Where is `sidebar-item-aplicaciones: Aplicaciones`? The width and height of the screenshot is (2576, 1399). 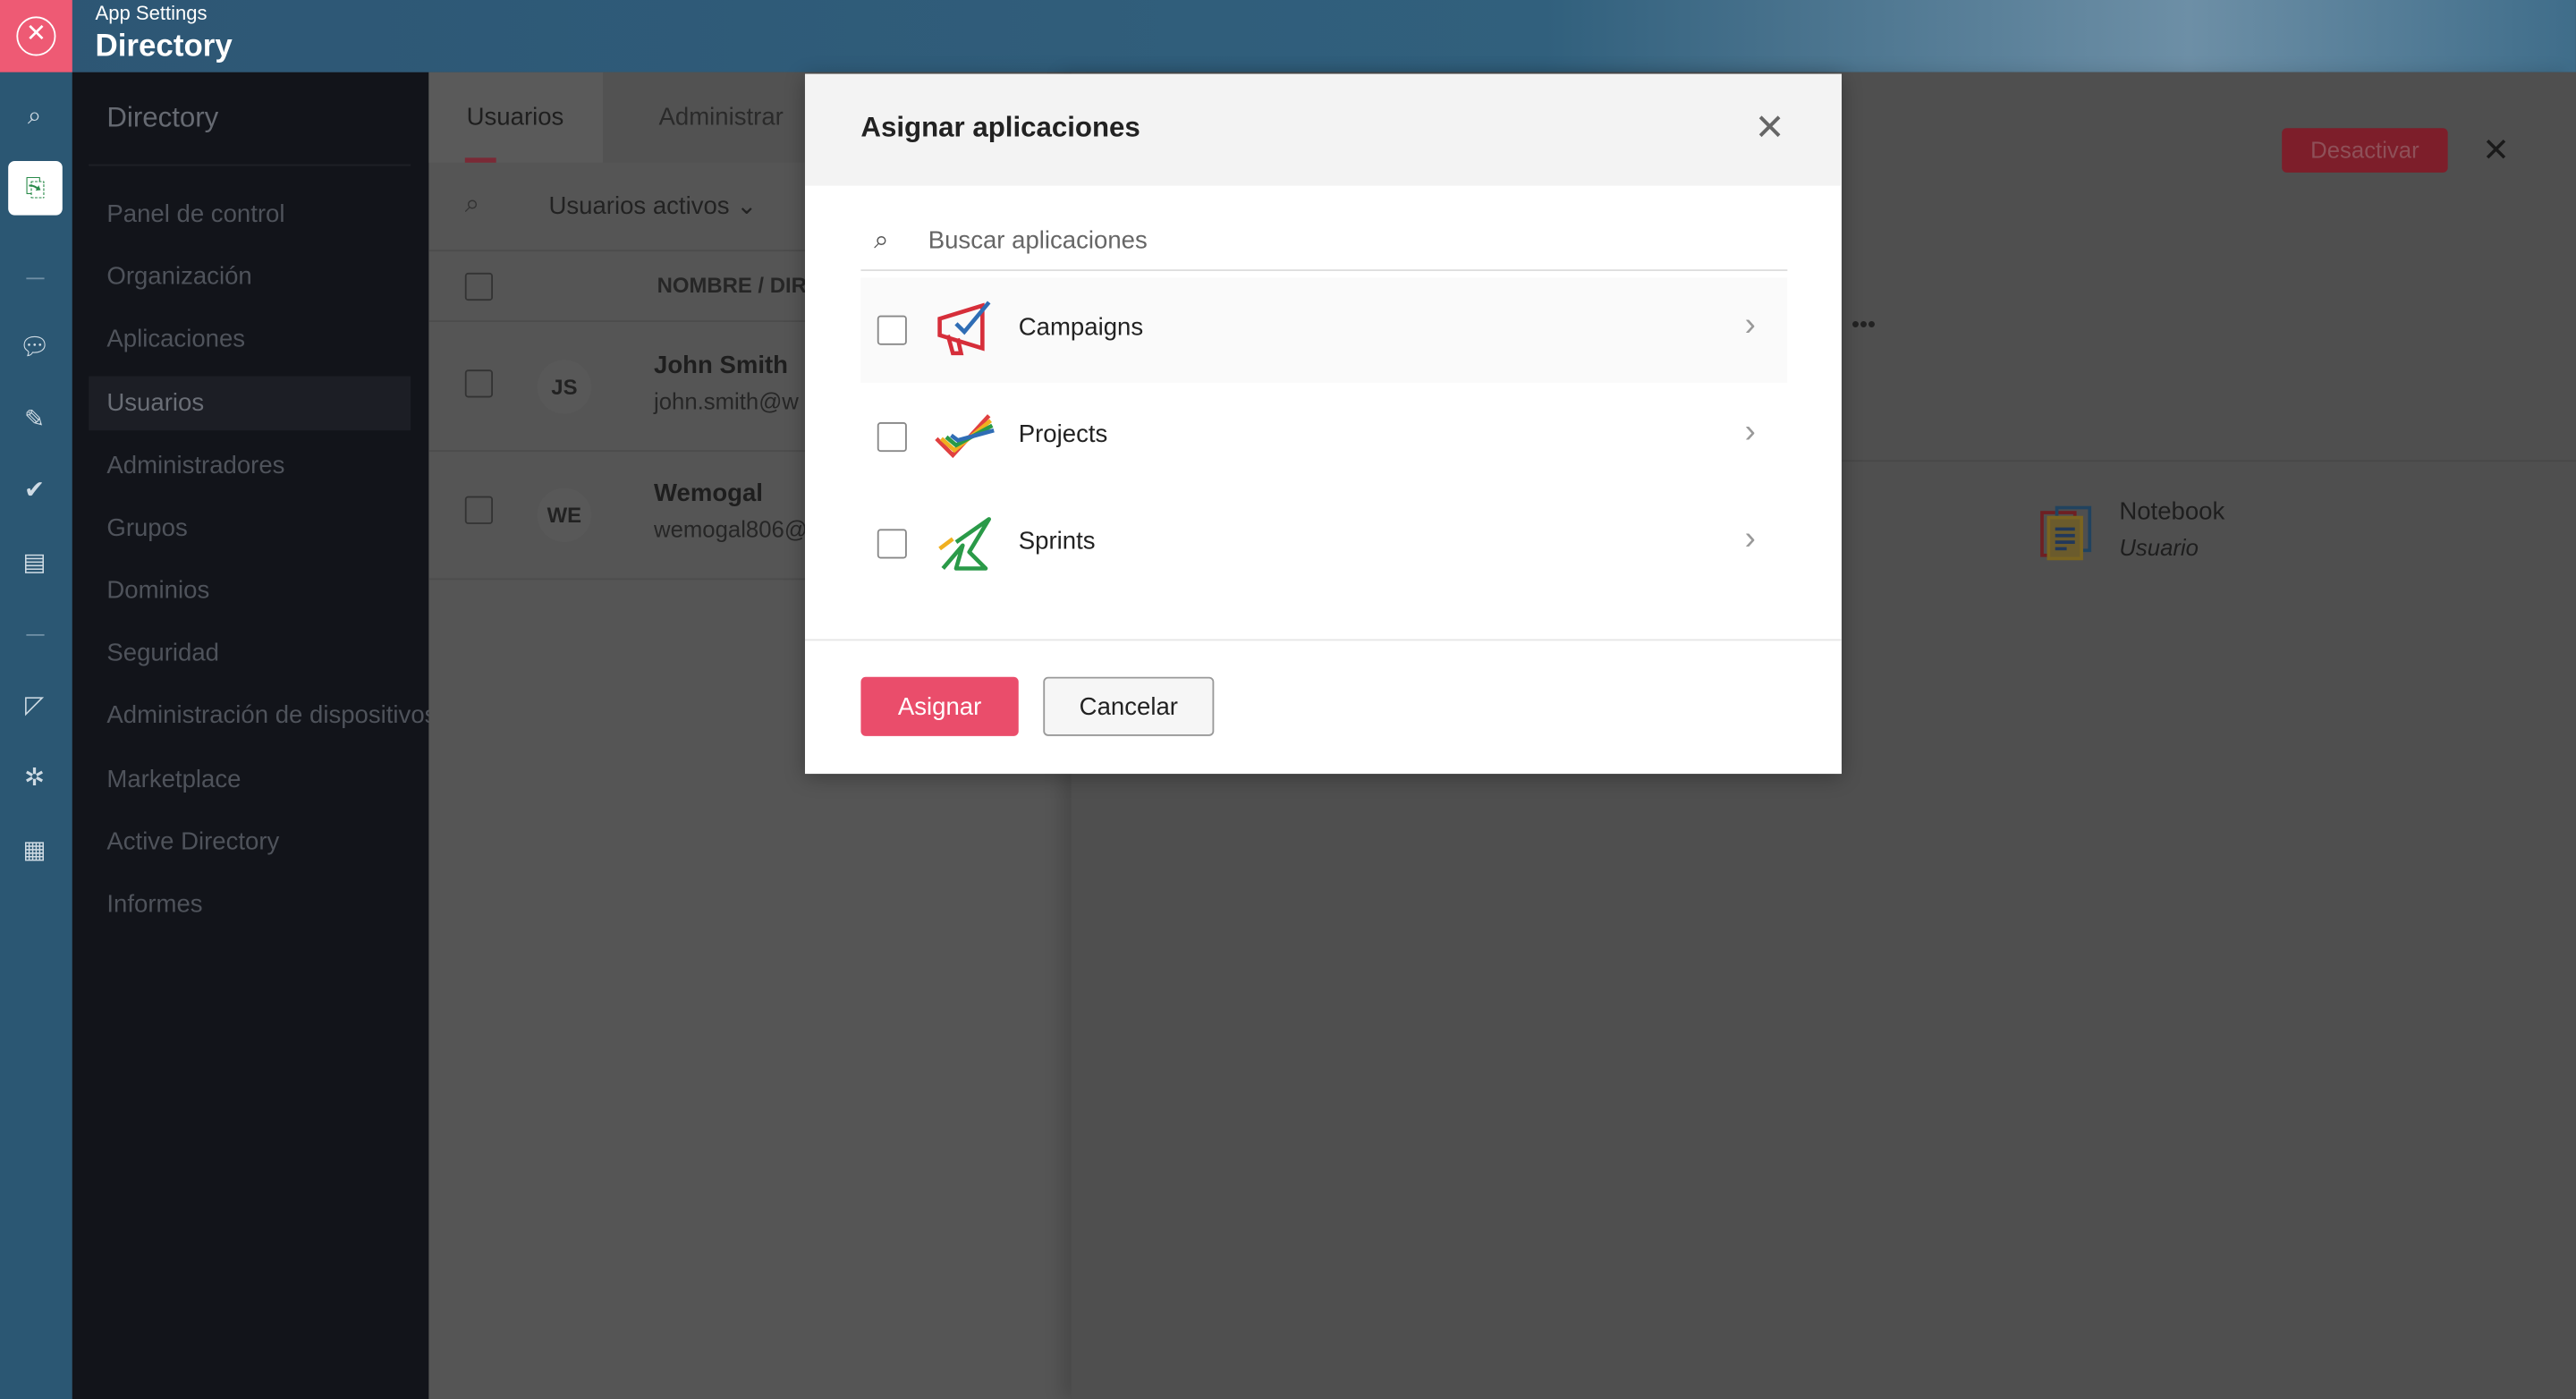 sidebar-item-aplicaciones: Aplicaciones is located at coordinates (250, 339).